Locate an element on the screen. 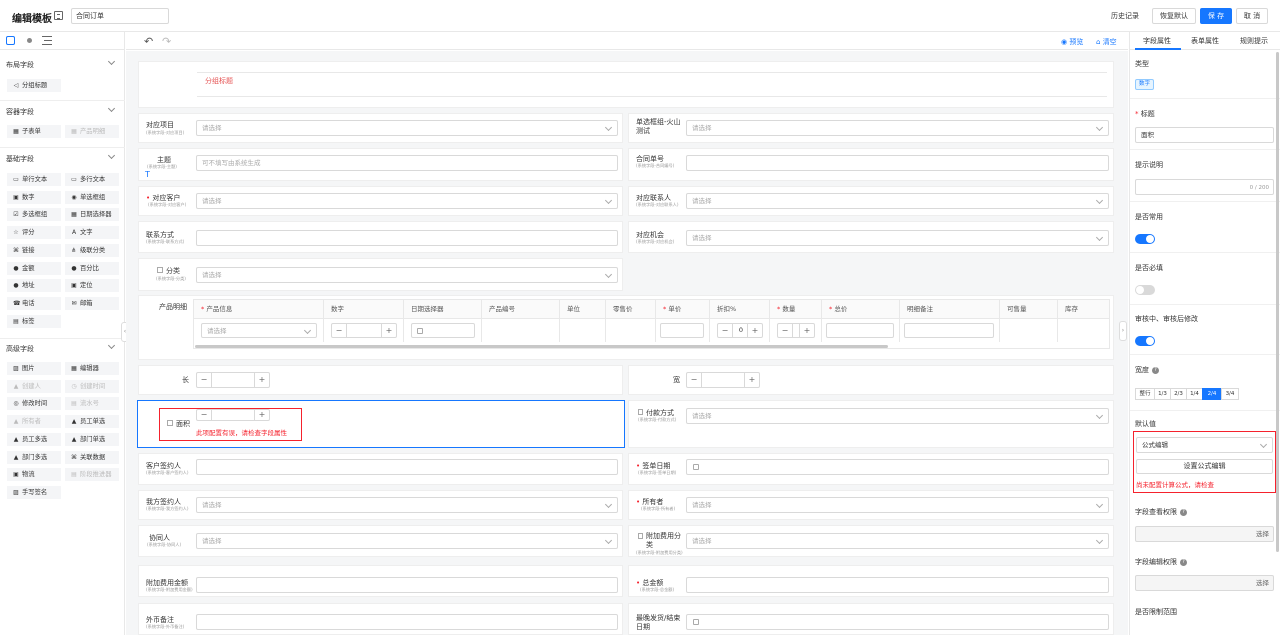 The width and height of the screenshot is (1280, 635). length-stepper: − + is located at coordinates (233, 380).